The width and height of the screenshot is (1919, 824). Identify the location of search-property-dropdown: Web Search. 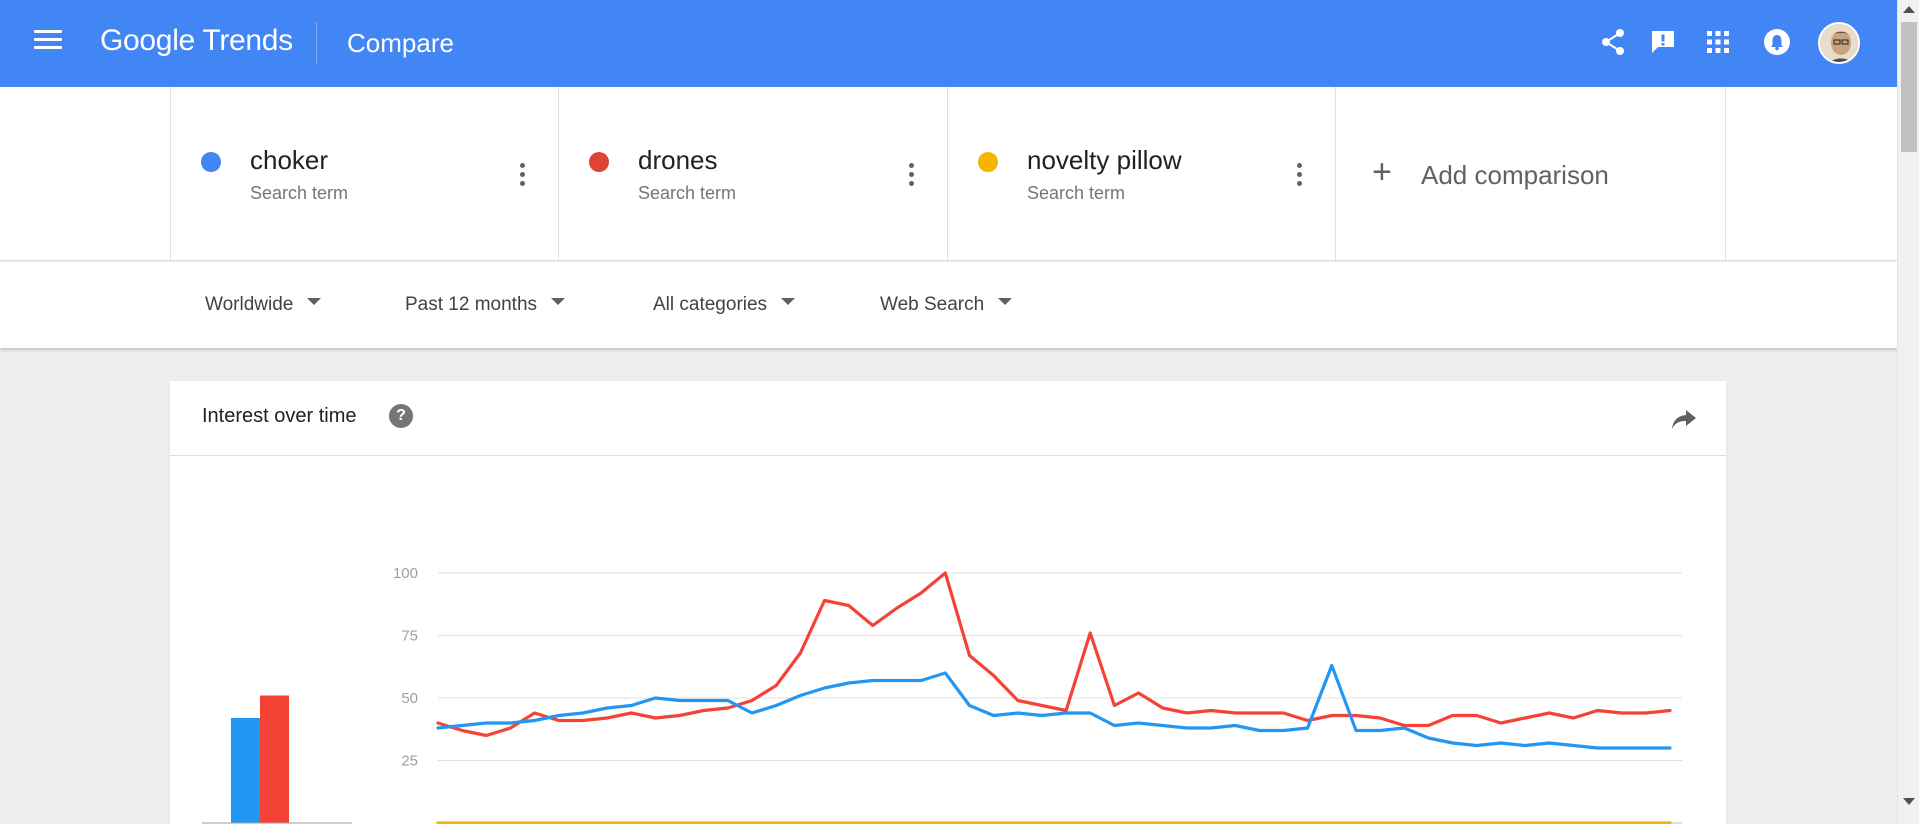
(946, 305).